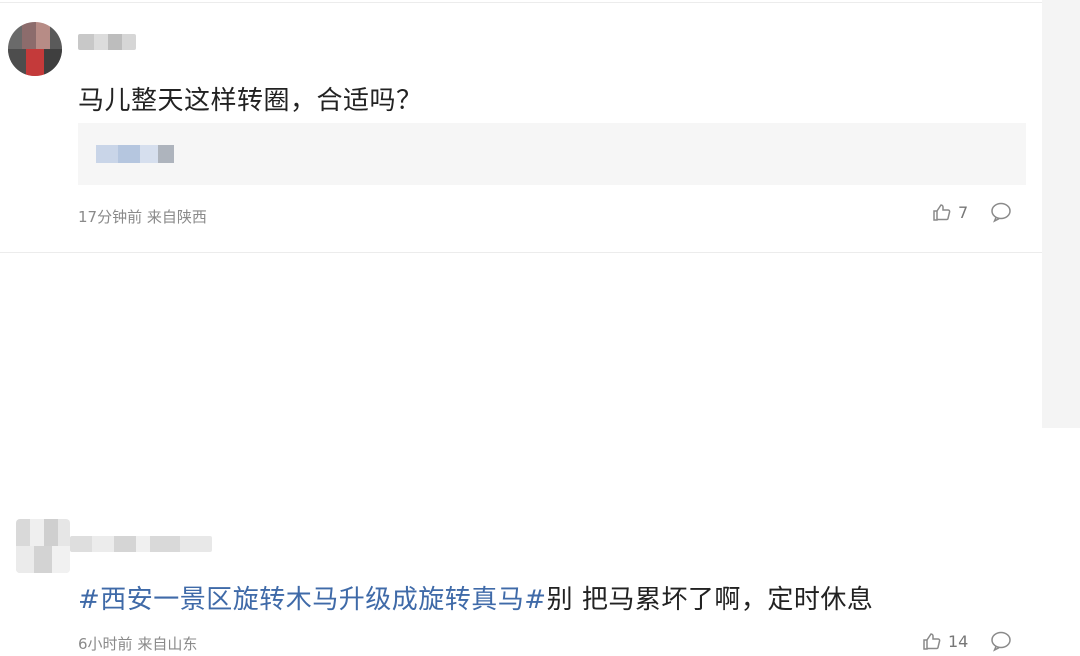 The image size is (1080, 656). Describe the element at coordinates (176, 217) in the screenshot. I see `comment-location: 来自陕西` at that location.